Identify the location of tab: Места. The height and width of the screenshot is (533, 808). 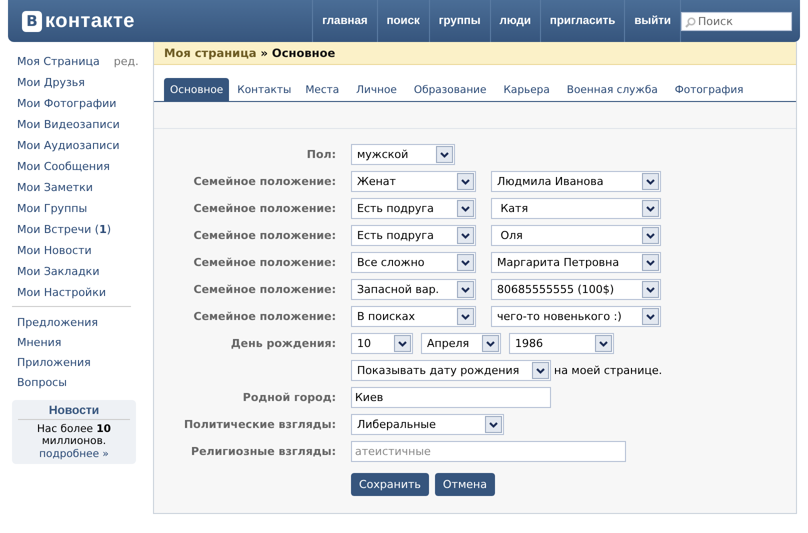
(322, 89).